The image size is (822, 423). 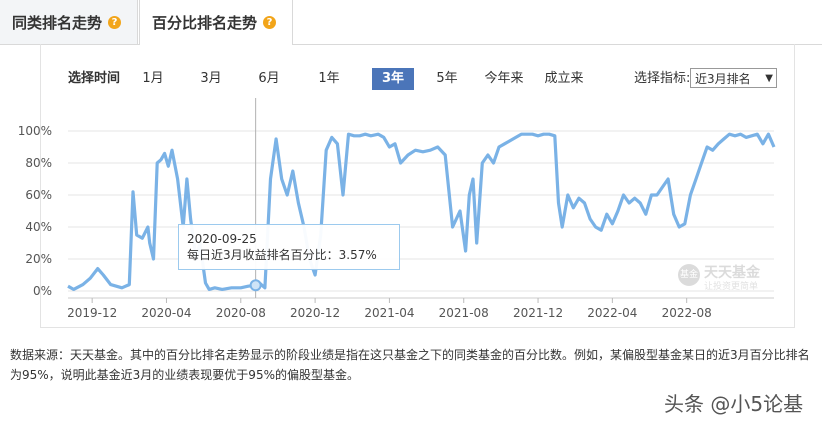 I want to click on x-tick-label: 2021-08, so click(x=464, y=313).